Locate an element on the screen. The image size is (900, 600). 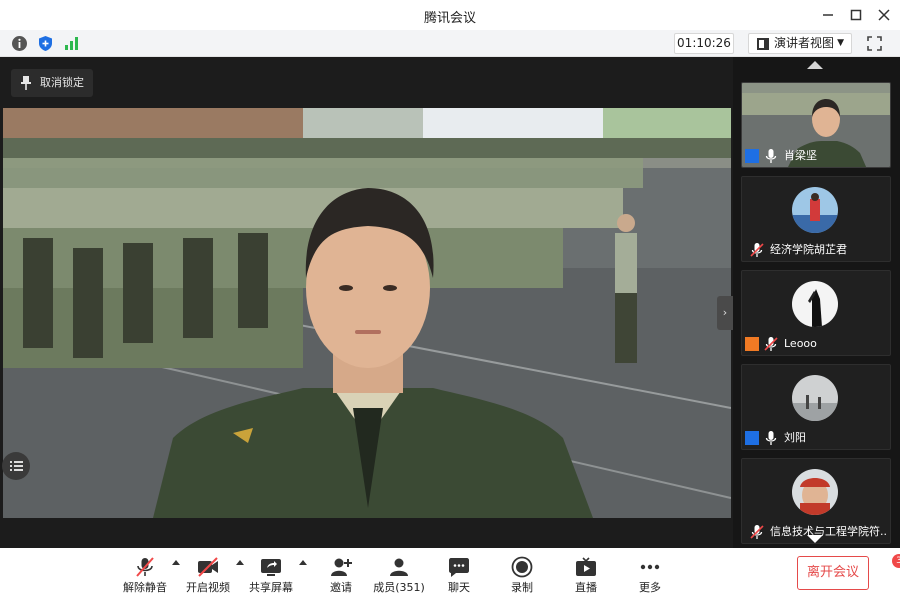
info-icon is located at coordinates (19, 43).